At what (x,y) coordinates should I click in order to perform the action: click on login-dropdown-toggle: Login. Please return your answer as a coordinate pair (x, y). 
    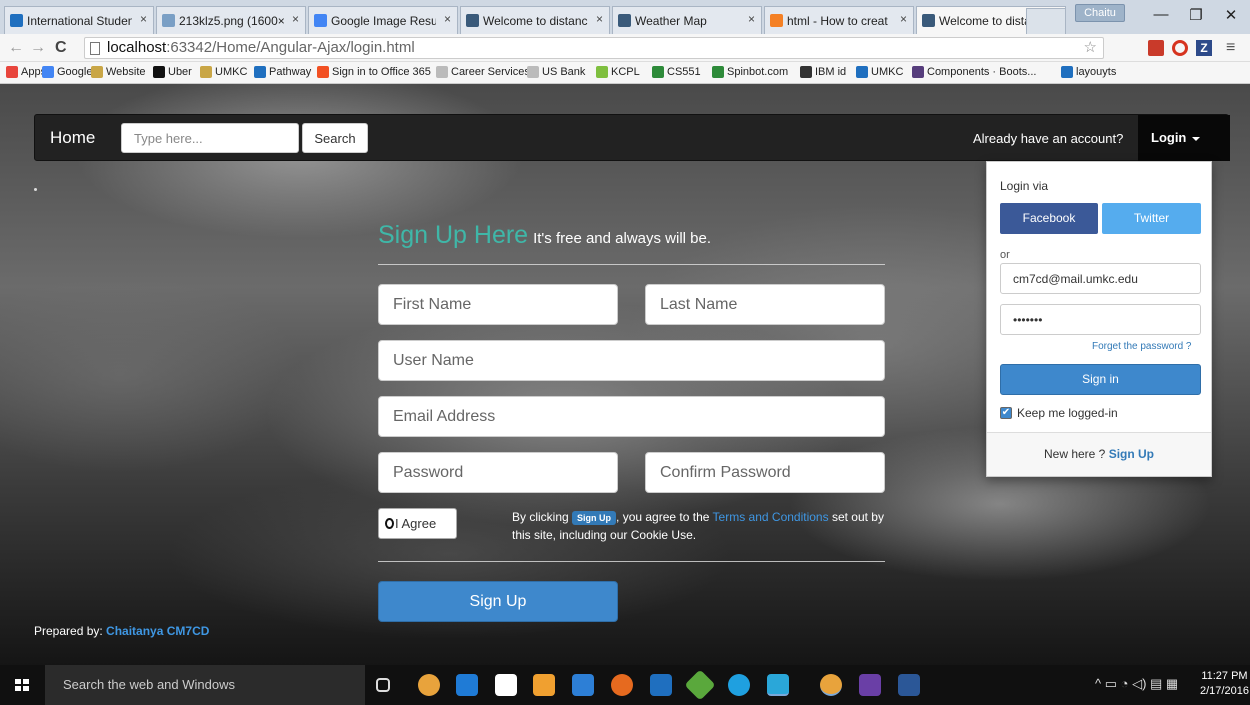
    Looking at the image, I should click on (1184, 138).